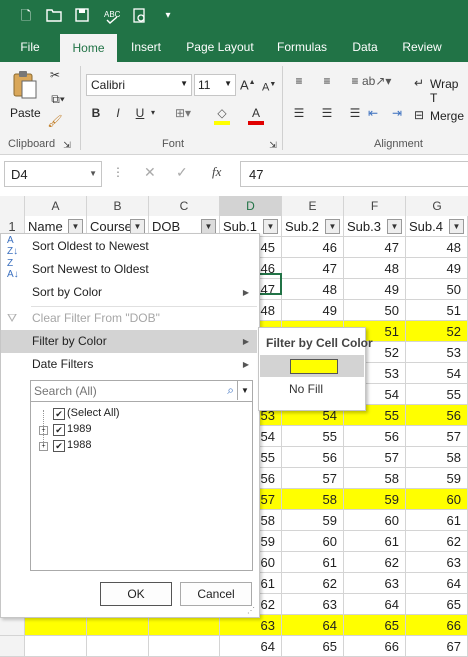  Describe the element at coordinates (251, 207) in the screenshot. I see `column-header-d: D` at that location.